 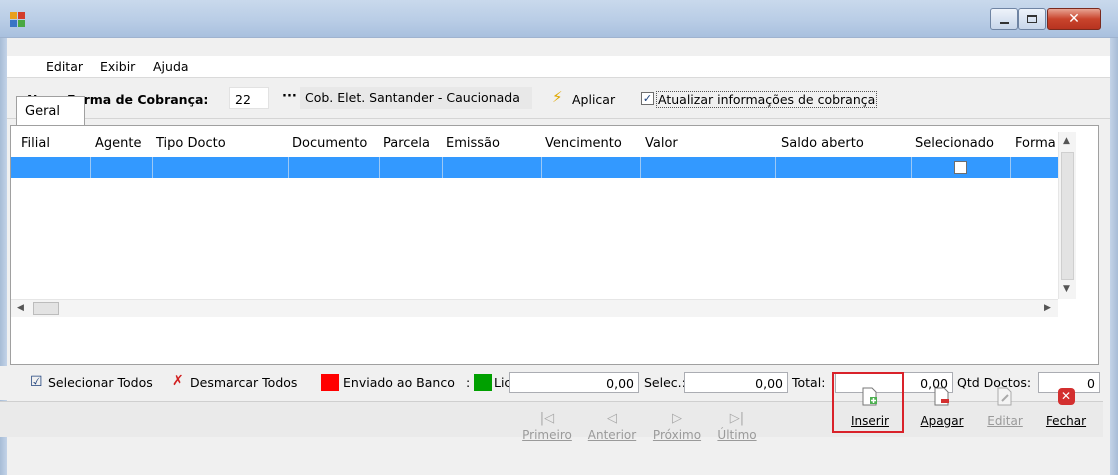 What do you see at coordinates (736, 382) in the screenshot?
I see `selected-value: 0,00` at bounding box center [736, 382].